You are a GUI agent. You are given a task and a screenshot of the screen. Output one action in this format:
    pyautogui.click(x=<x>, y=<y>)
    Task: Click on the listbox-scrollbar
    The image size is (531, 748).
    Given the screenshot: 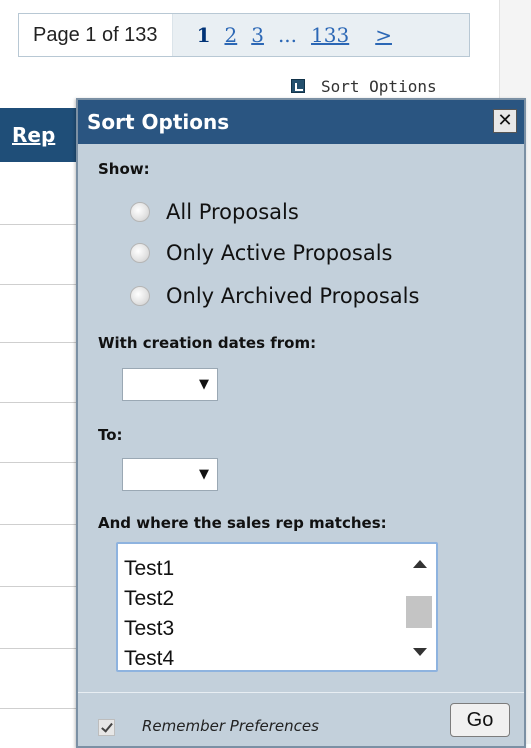 What is the action you would take?
    pyautogui.click(x=420, y=607)
    